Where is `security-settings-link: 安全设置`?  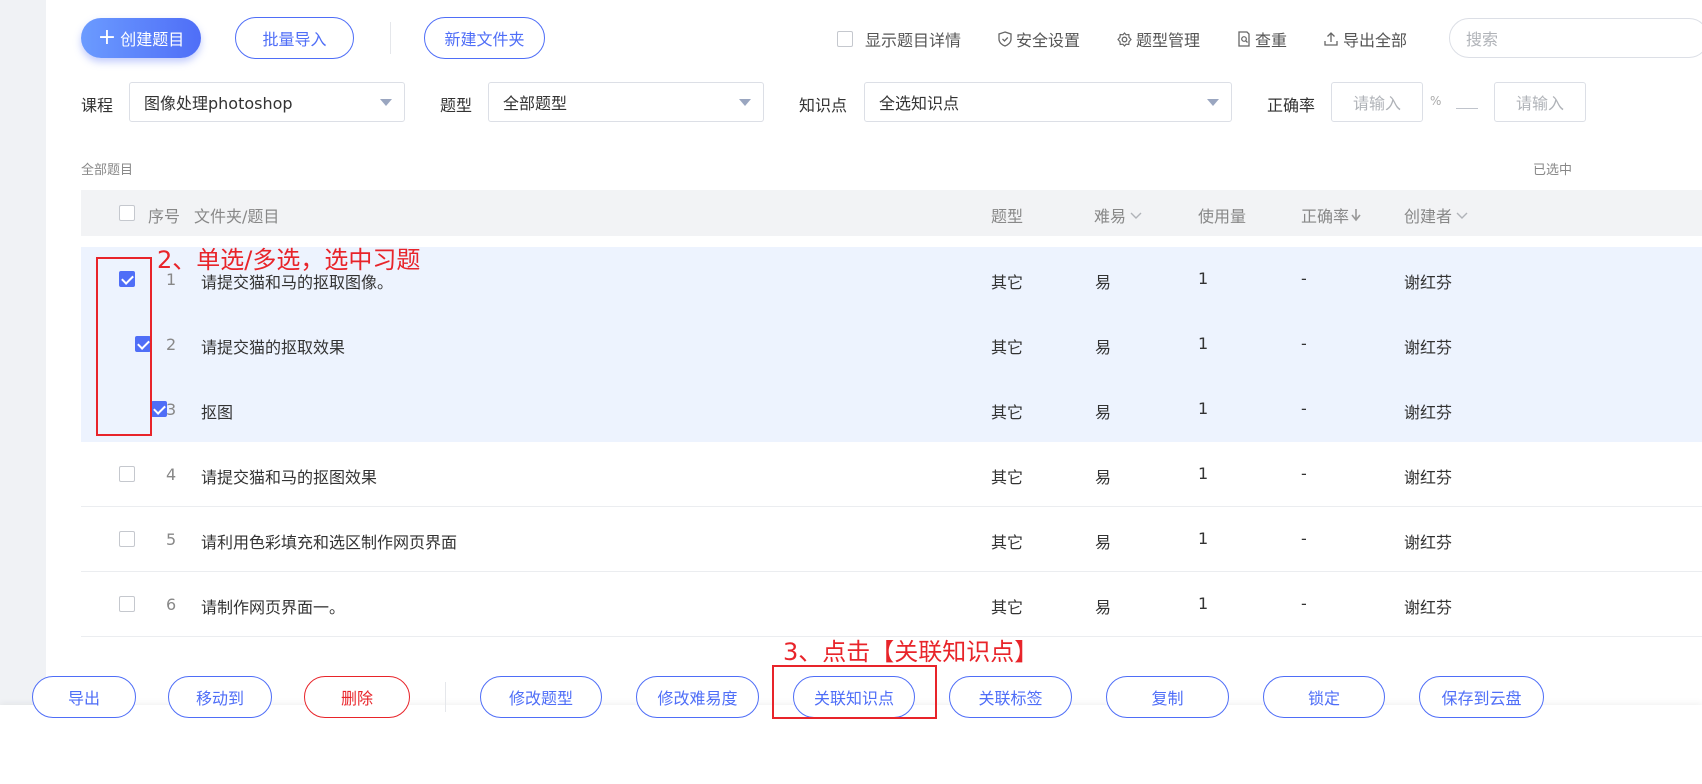 security-settings-link: 安全设置 is located at coordinates (1039, 39).